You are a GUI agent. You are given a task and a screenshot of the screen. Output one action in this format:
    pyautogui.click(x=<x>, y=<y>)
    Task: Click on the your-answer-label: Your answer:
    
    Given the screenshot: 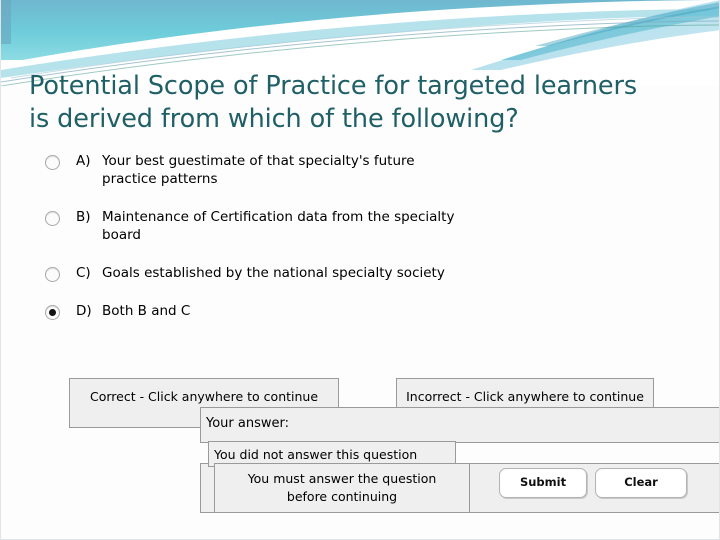 What is the action you would take?
    pyautogui.click(x=247, y=423)
    